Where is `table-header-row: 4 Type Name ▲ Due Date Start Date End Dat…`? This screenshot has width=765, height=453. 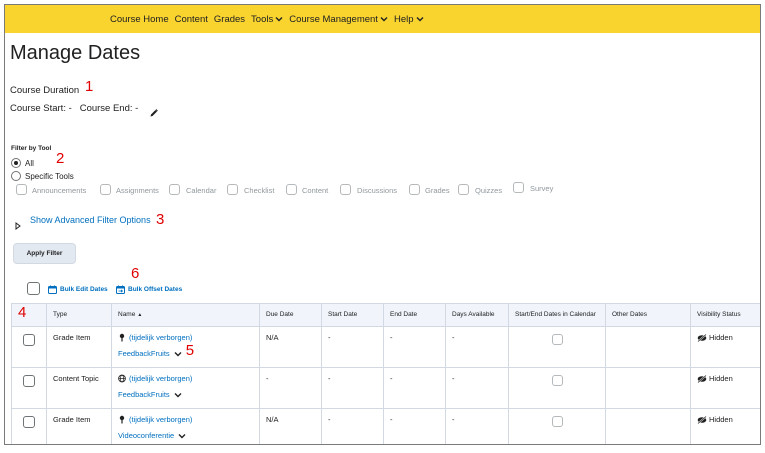 table-header-row: 4 Type Name ▲ Due Date Start Date End Dat… is located at coordinates (385, 315).